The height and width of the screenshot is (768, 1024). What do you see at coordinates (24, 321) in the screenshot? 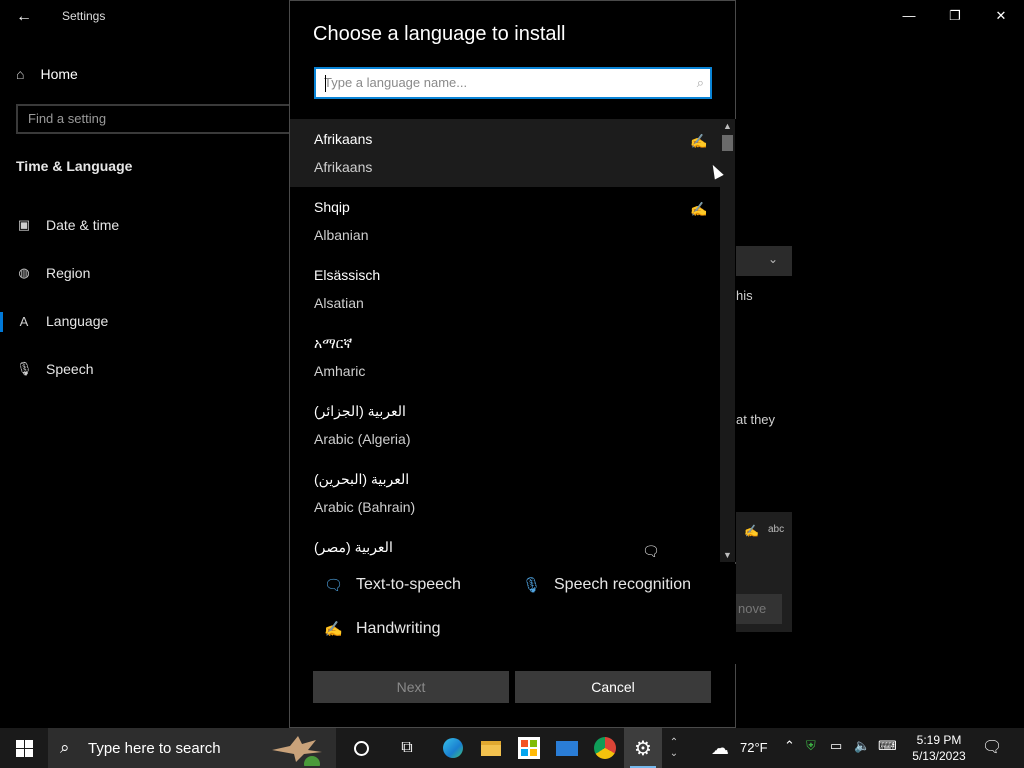
I see `language-icon: A` at bounding box center [24, 321].